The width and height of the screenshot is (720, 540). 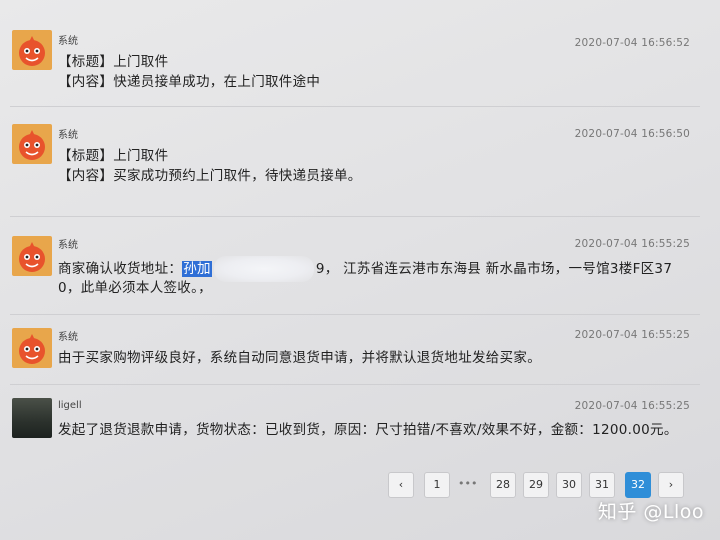 What do you see at coordinates (536, 485) in the screenshot?
I see `page-button: 29` at bounding box center [536, 485].